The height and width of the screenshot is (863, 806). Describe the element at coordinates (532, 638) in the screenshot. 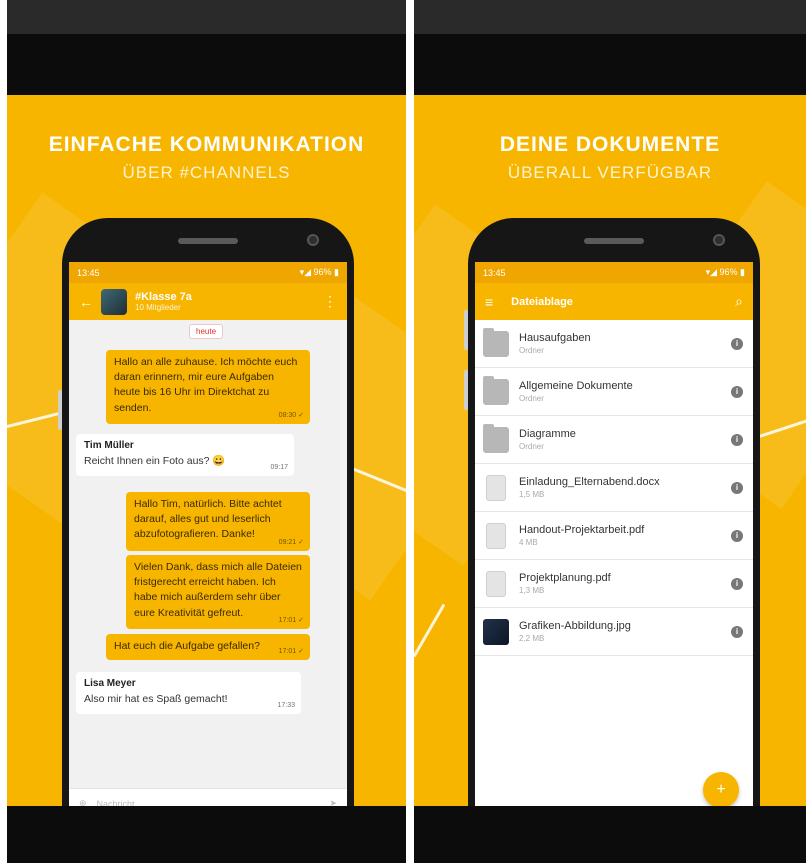

I see `file-meta: 2,2 MB` at that location.